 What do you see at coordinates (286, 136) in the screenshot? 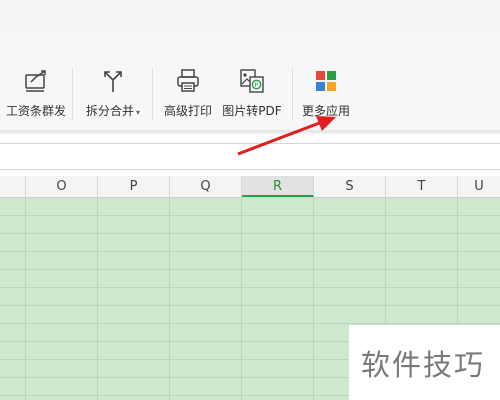
I see `annotation-arrow` at bounding box center [286, 136].